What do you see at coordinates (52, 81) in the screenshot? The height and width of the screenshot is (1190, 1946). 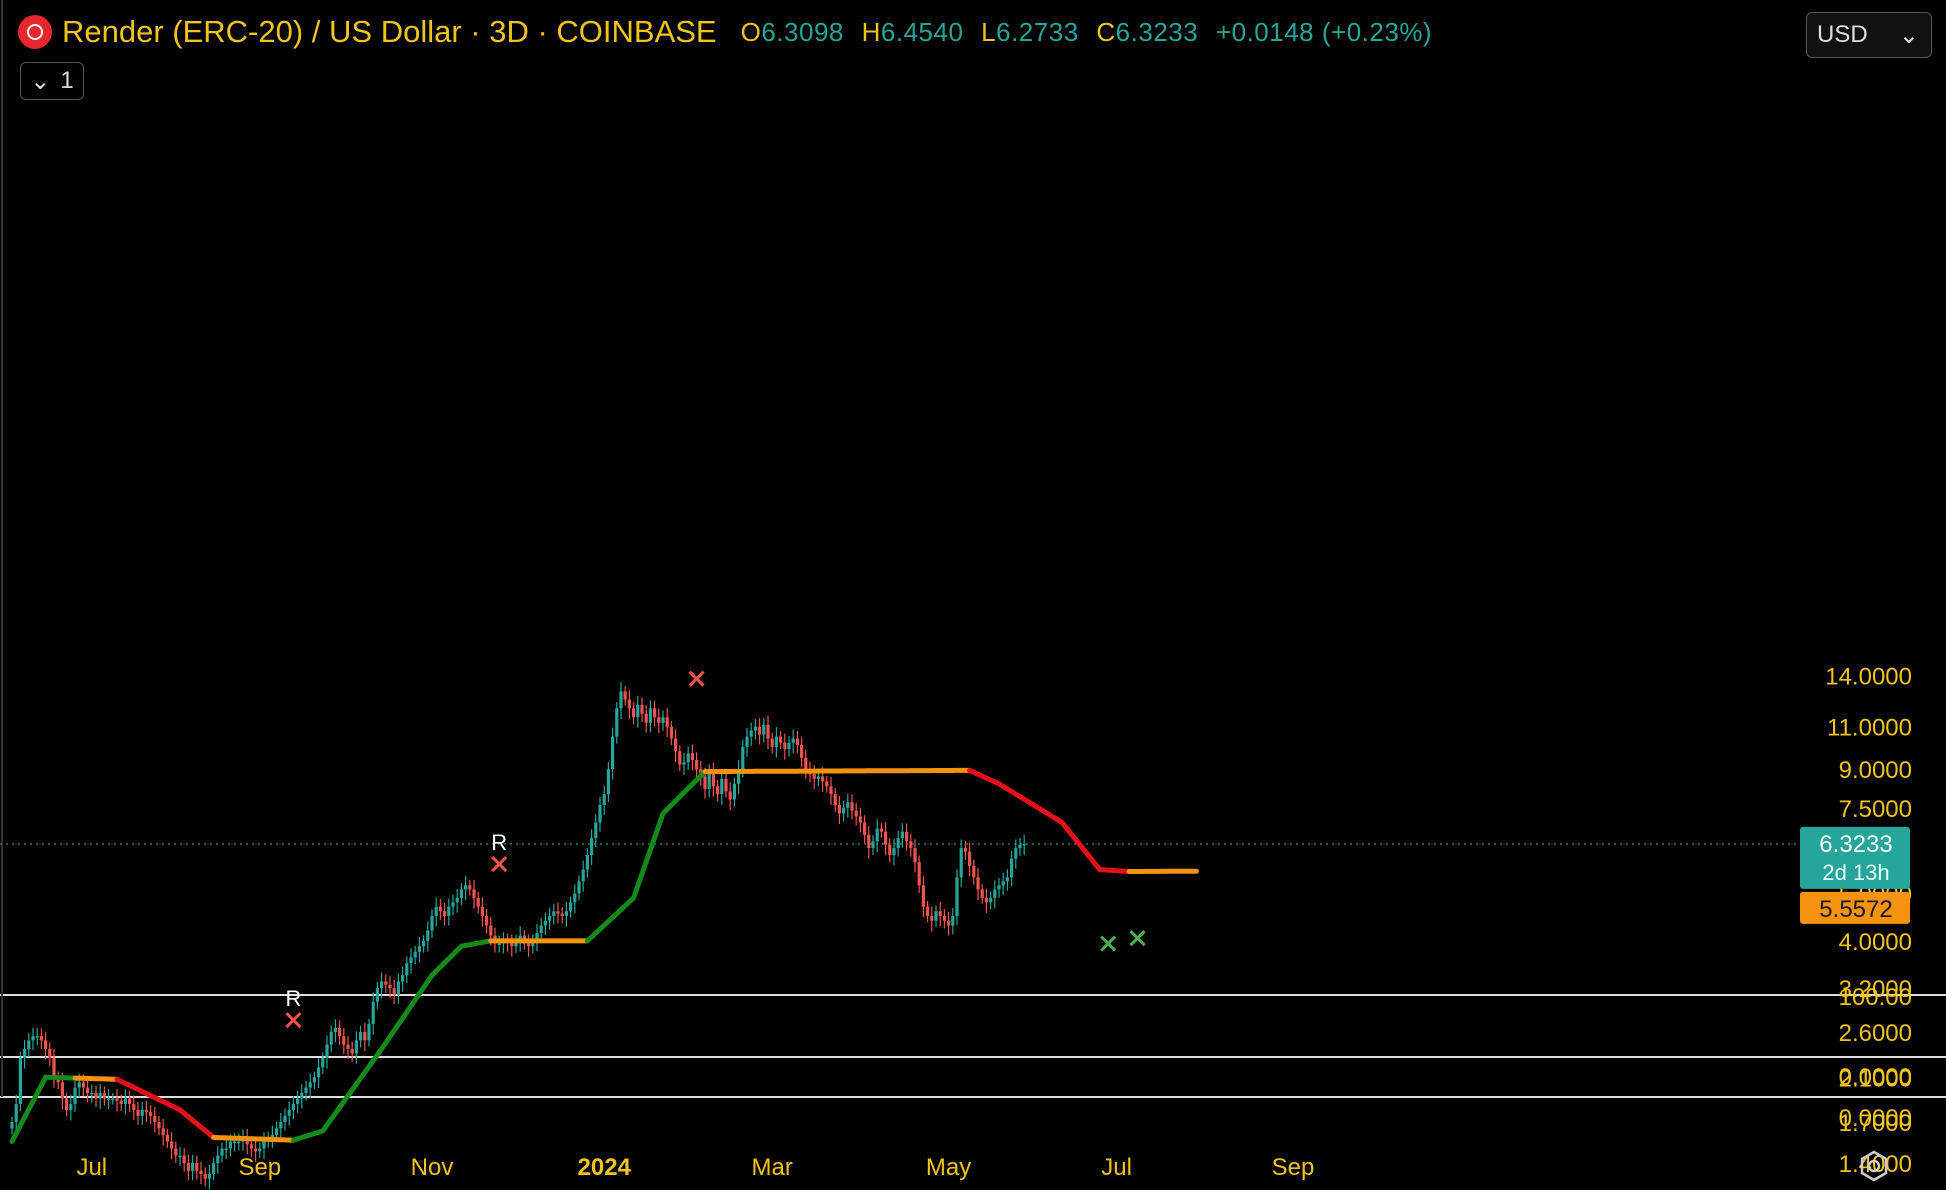 I see `collapse-indicators-button: ⌄ 1` at bounding box center [52, 81].